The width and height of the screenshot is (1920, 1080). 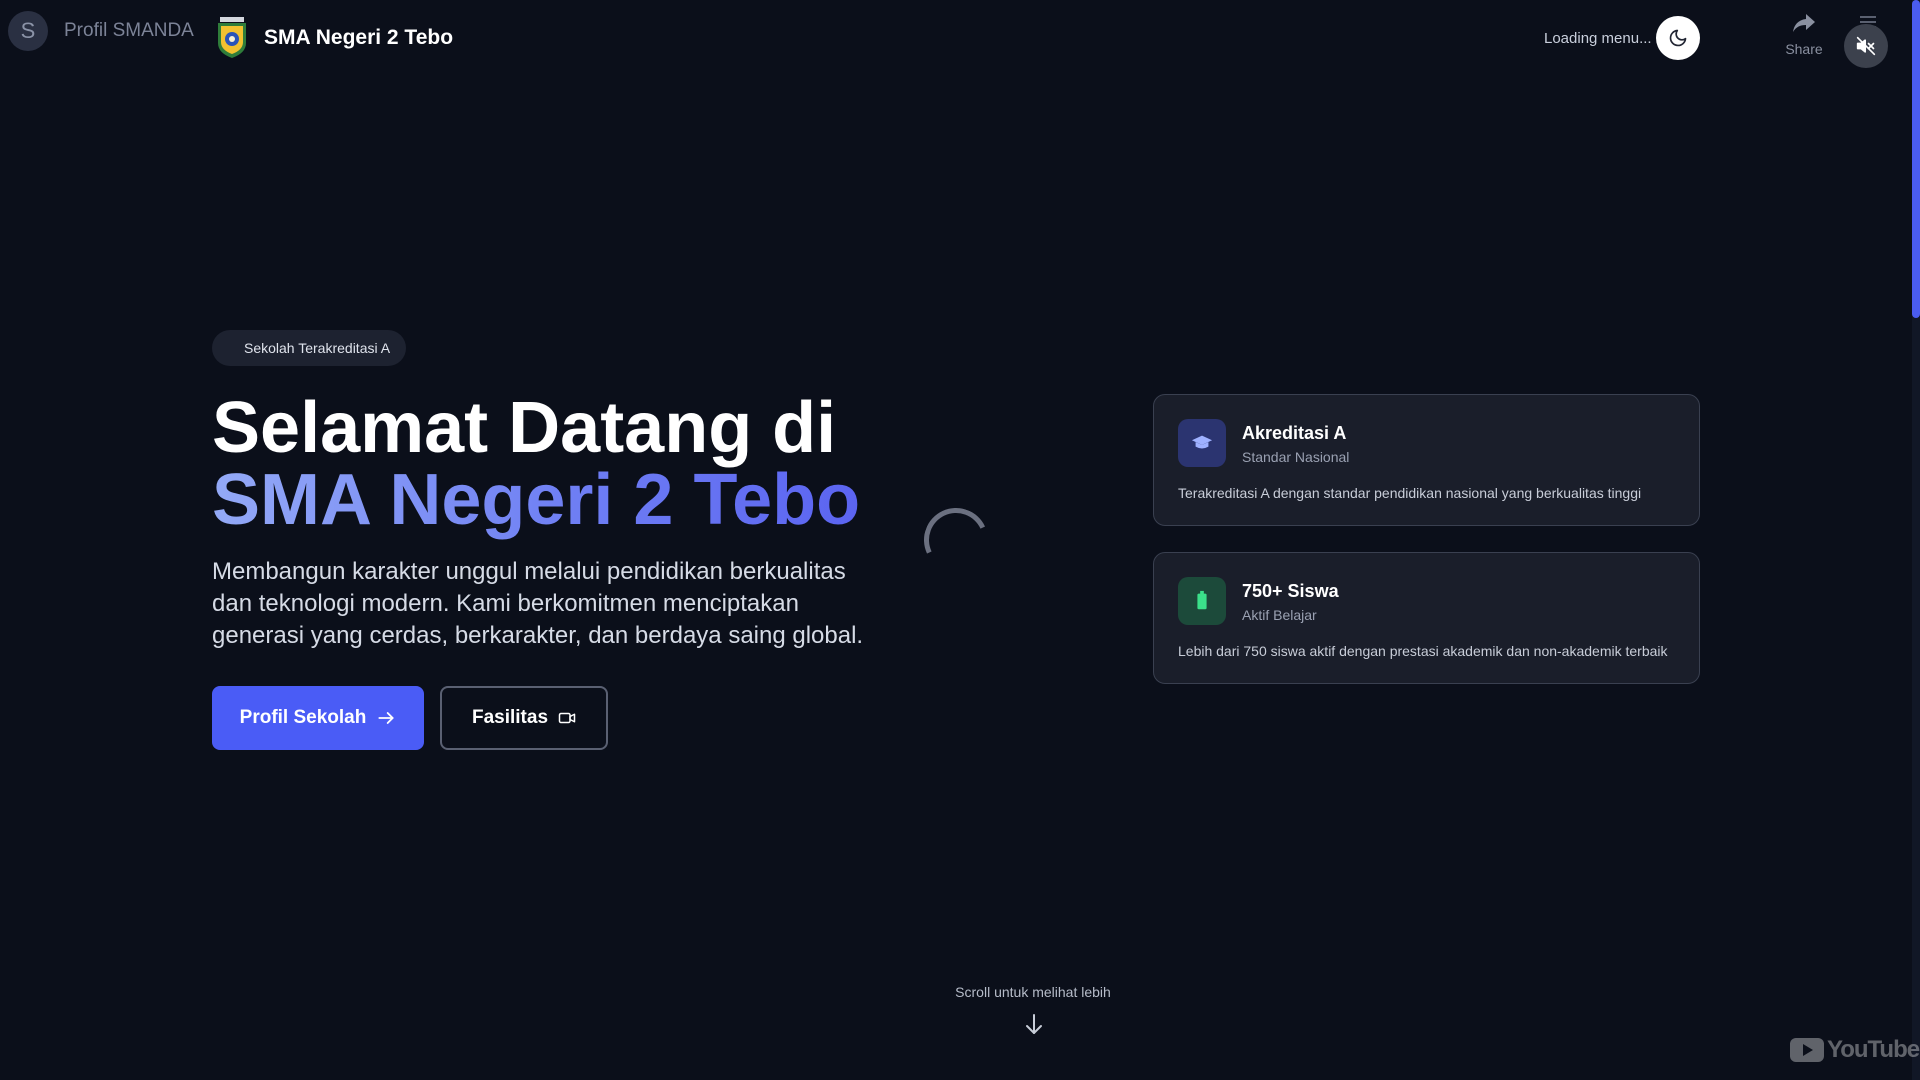 I want to click on moon-icon, so click(x=1678, y=38).